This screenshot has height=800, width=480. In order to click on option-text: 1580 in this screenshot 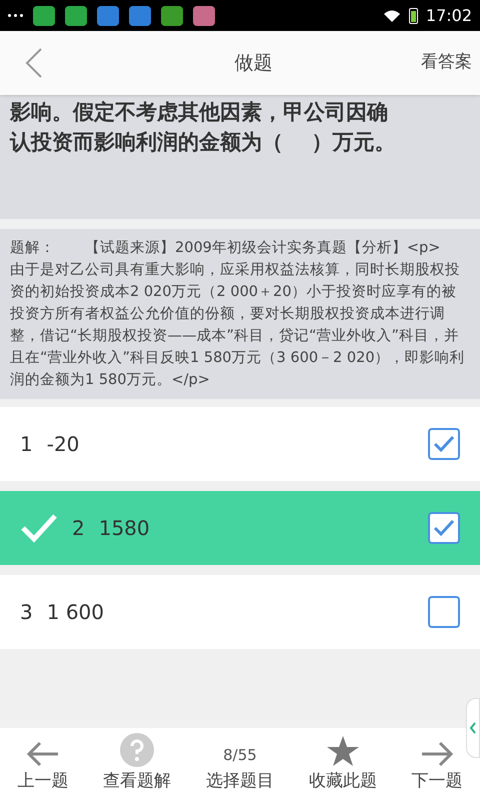, I will do `click(124, 528)`.